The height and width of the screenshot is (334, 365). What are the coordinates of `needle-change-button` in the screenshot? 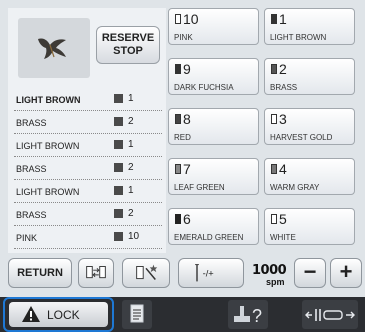 It's located at (146, 273).